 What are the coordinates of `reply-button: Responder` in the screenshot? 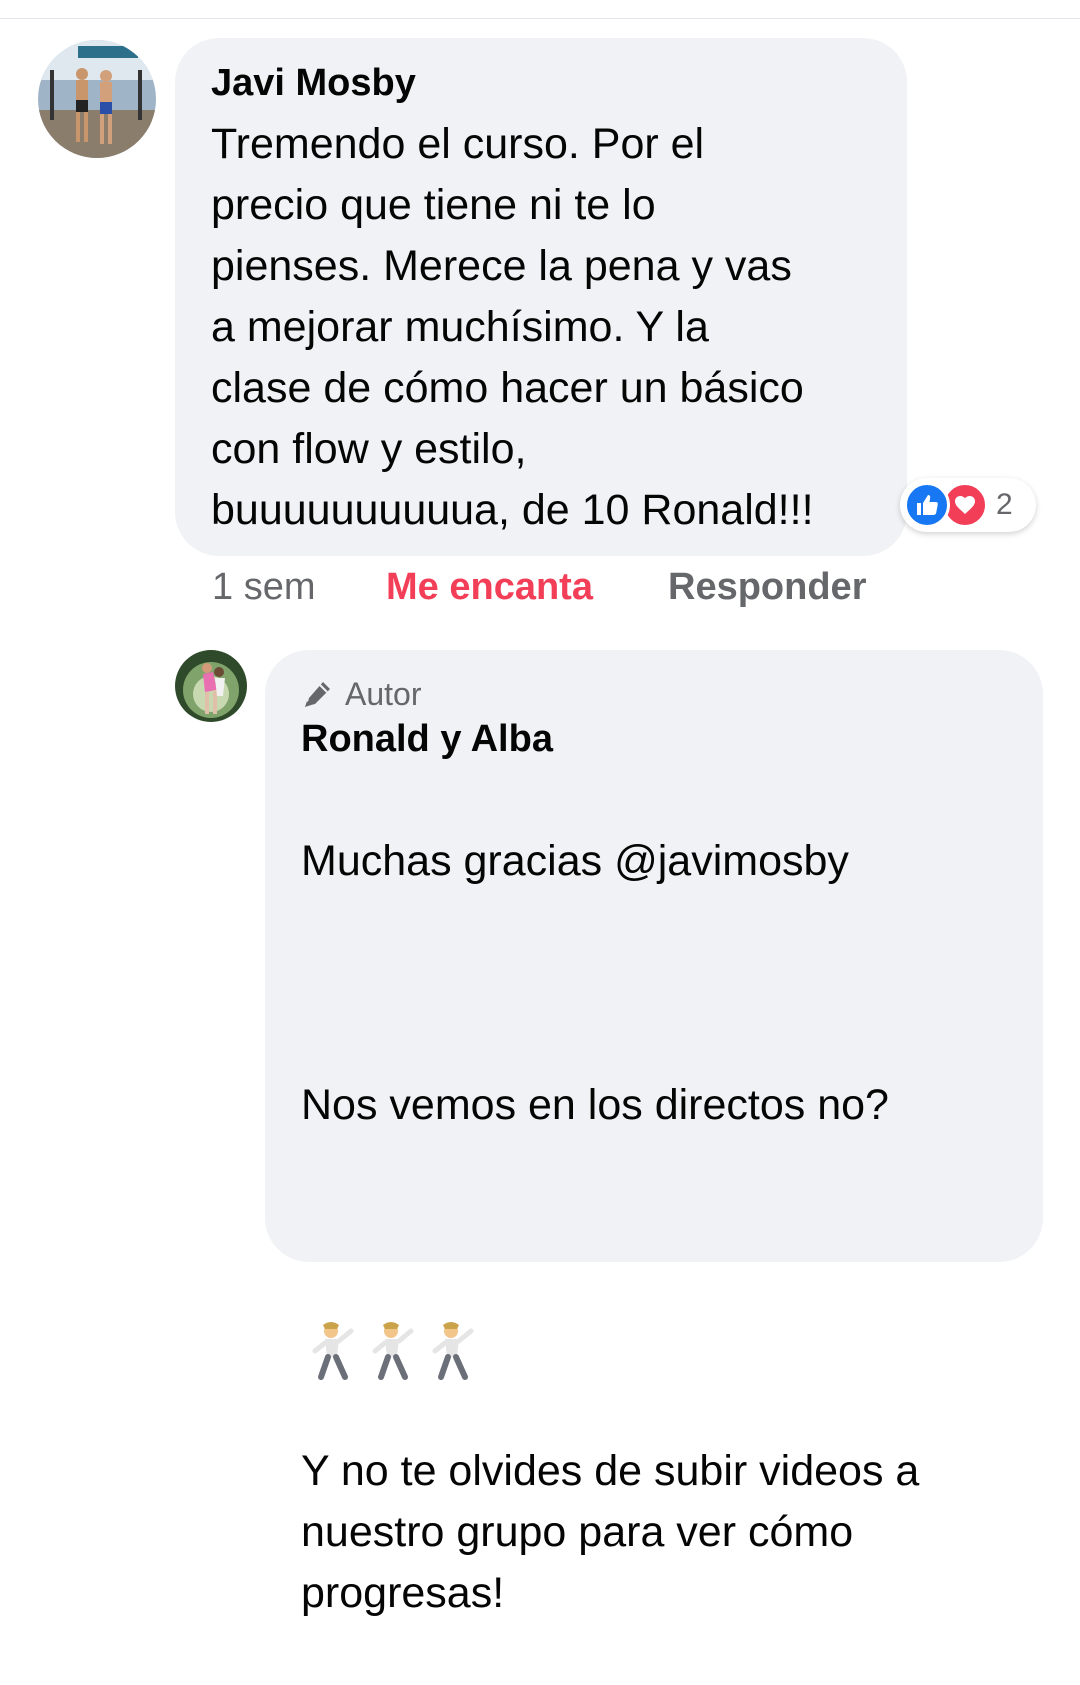 It's located at (767, 587).